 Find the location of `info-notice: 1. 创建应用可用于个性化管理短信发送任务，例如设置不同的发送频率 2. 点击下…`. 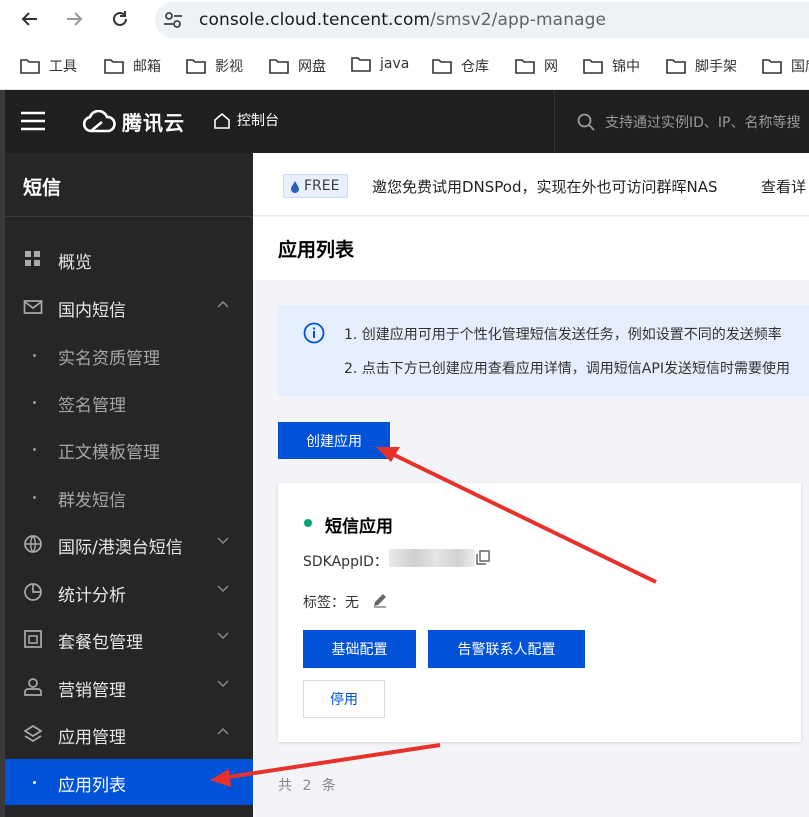

info-notice: 1. 创建应用可用于个性化管理短信发送任务，例如设置不同的发送频率 2. 点击下… is located at coordinates (543, 350).